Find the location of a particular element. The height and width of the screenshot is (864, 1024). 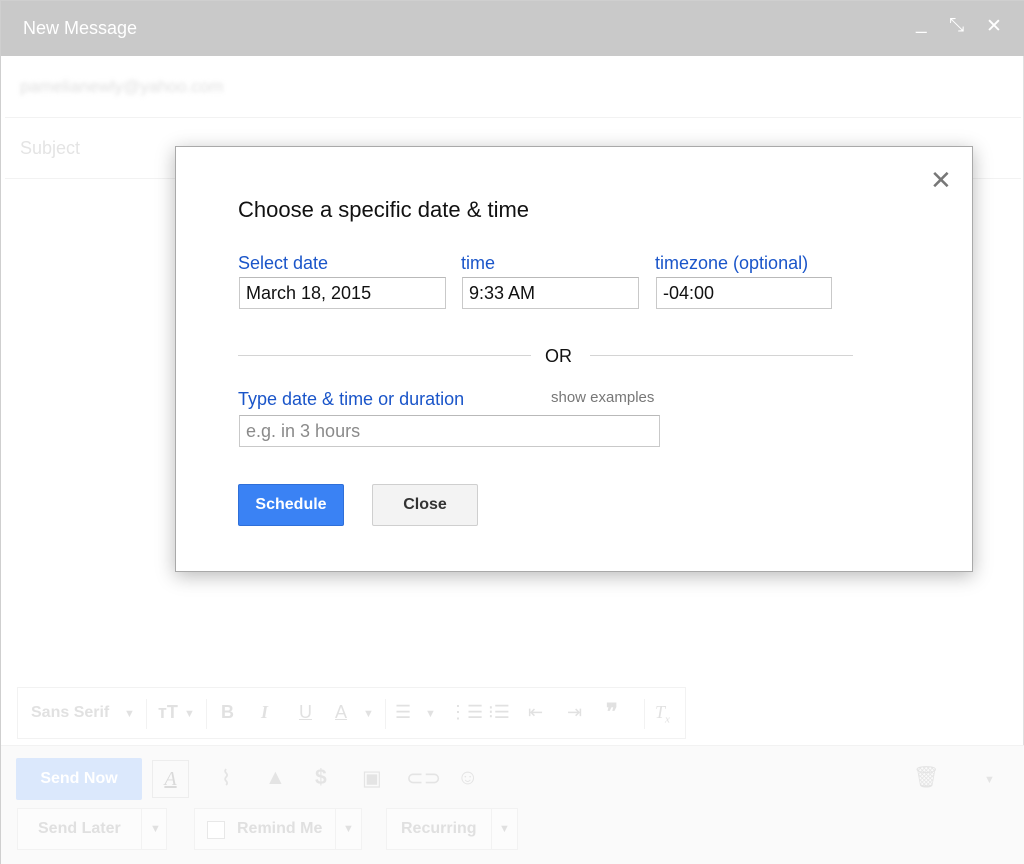

natural-date-input is located at coordinates (449, 431).